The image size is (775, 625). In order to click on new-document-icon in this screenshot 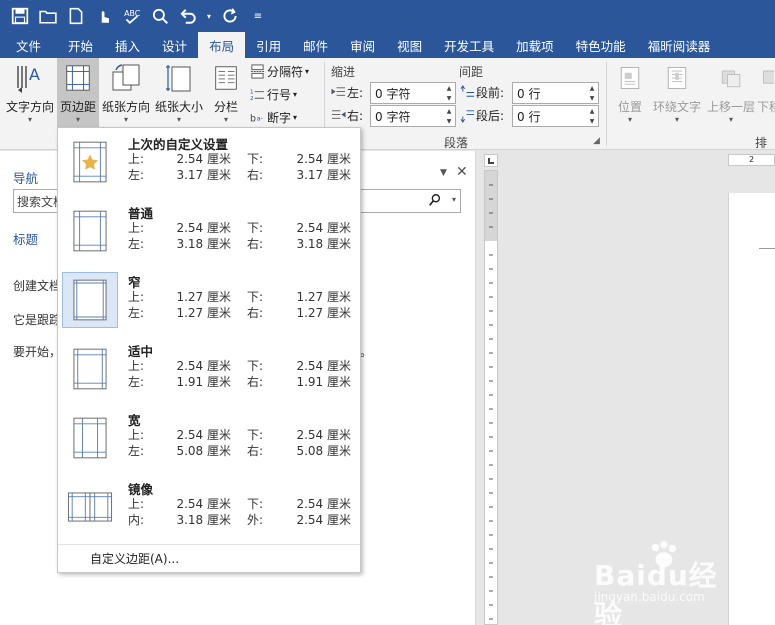, I will do `click(76, 16)`.